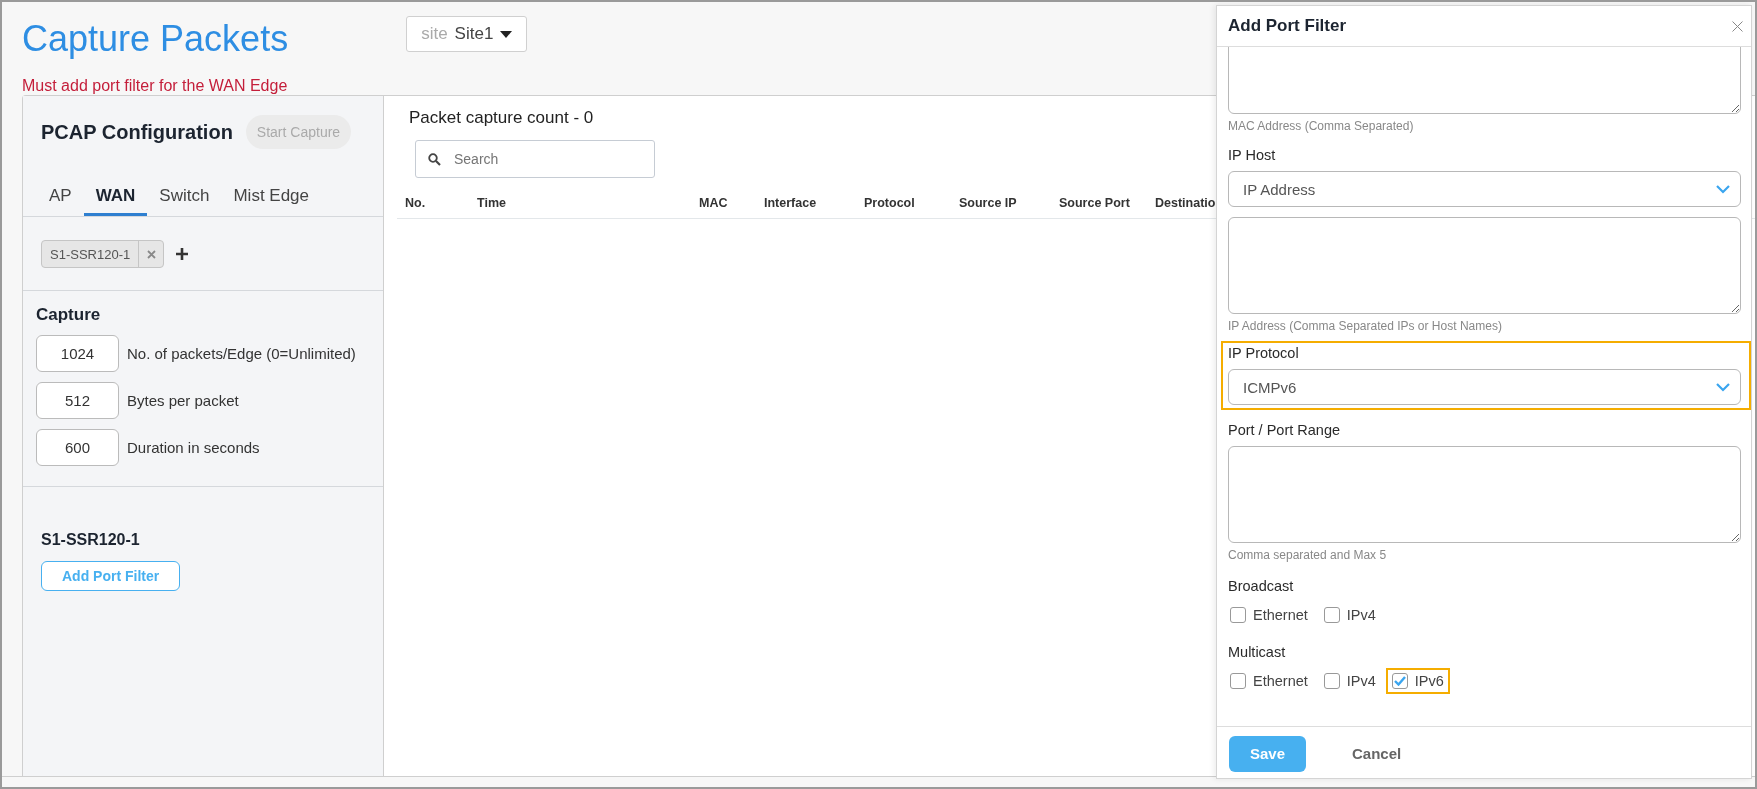 The image size is (1757, 789). Describe the element at coordinates (1285, 430) in the screenshot. I see `field-label: Port / Port Range` at that location.